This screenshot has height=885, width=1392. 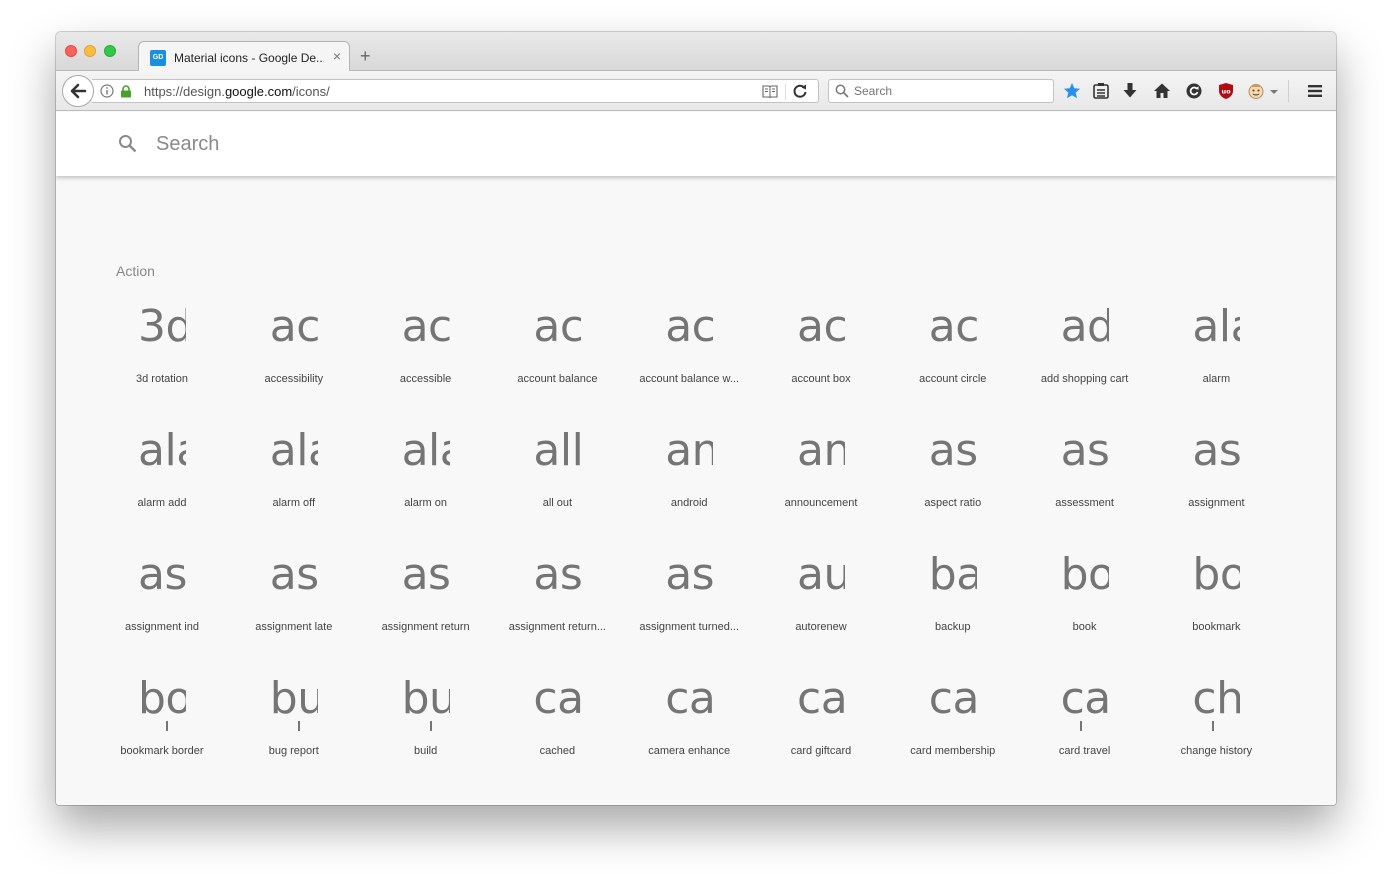 What do you see at coordinates (1085, 357) in the screenshot?
I see `icon-tile: ad add shopping cart` at bounding box center [1085, 357].